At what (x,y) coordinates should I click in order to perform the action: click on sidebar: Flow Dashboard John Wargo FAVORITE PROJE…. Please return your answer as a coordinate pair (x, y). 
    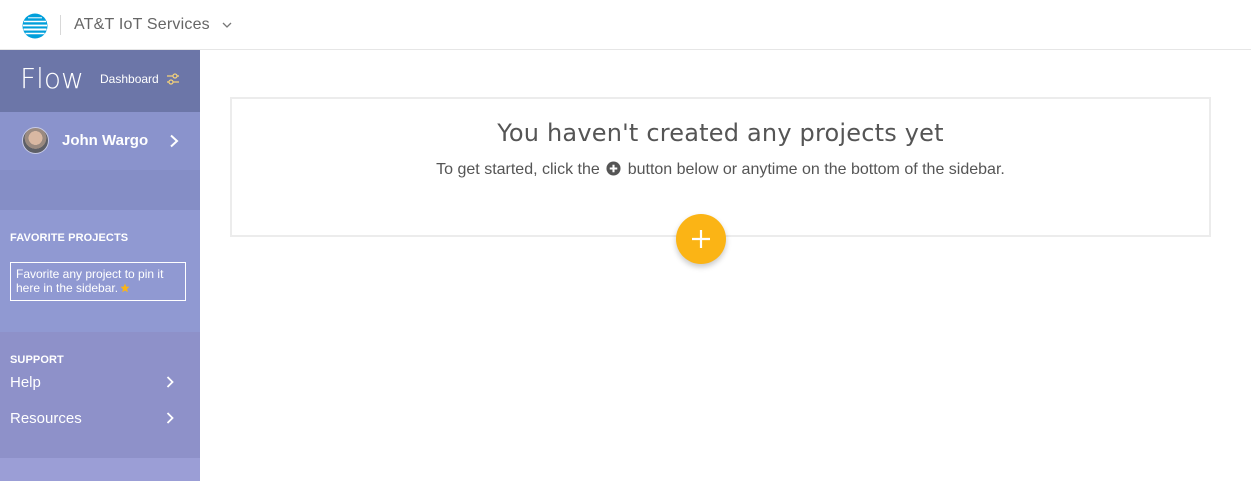
    Looking at the image, I should click on (100, 265).